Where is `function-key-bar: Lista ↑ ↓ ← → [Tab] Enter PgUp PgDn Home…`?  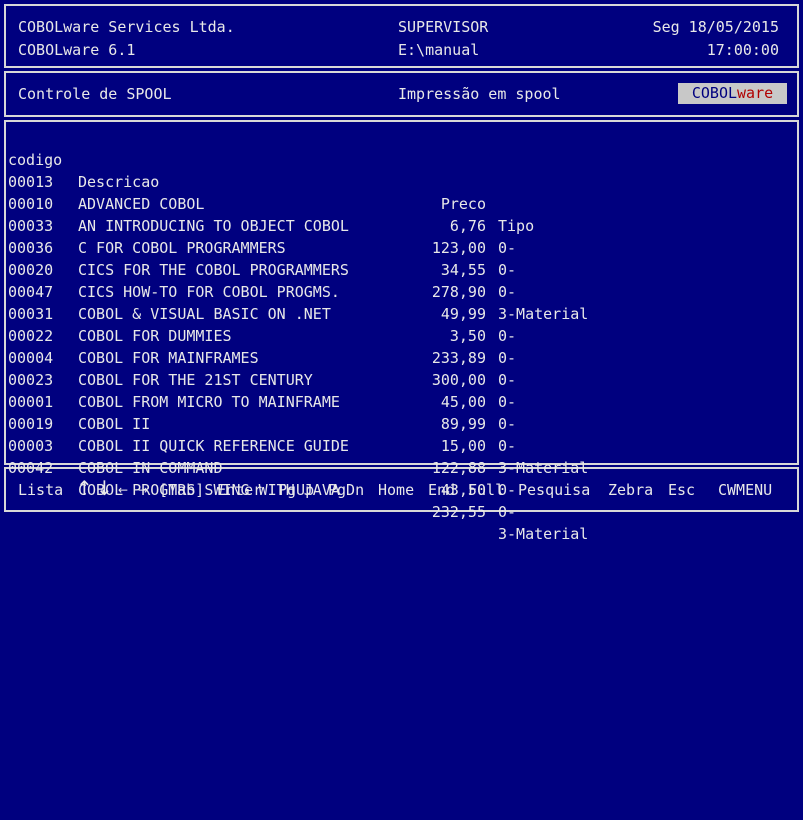 function-key-bar: Lista ↑ ↓ ← → [Tab] Enter PgUp PgDn Home… is located at coordinates (400, 489).